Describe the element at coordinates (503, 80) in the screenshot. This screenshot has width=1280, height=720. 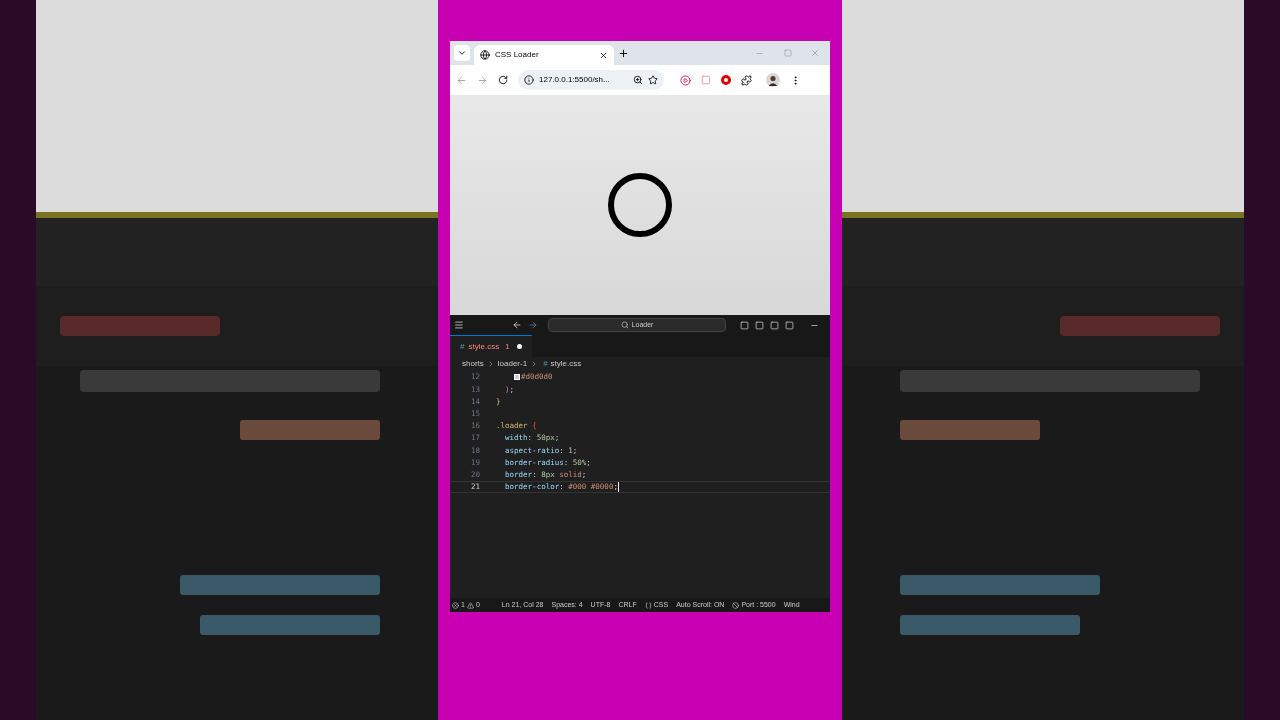
I see `reload-icon` at that location.